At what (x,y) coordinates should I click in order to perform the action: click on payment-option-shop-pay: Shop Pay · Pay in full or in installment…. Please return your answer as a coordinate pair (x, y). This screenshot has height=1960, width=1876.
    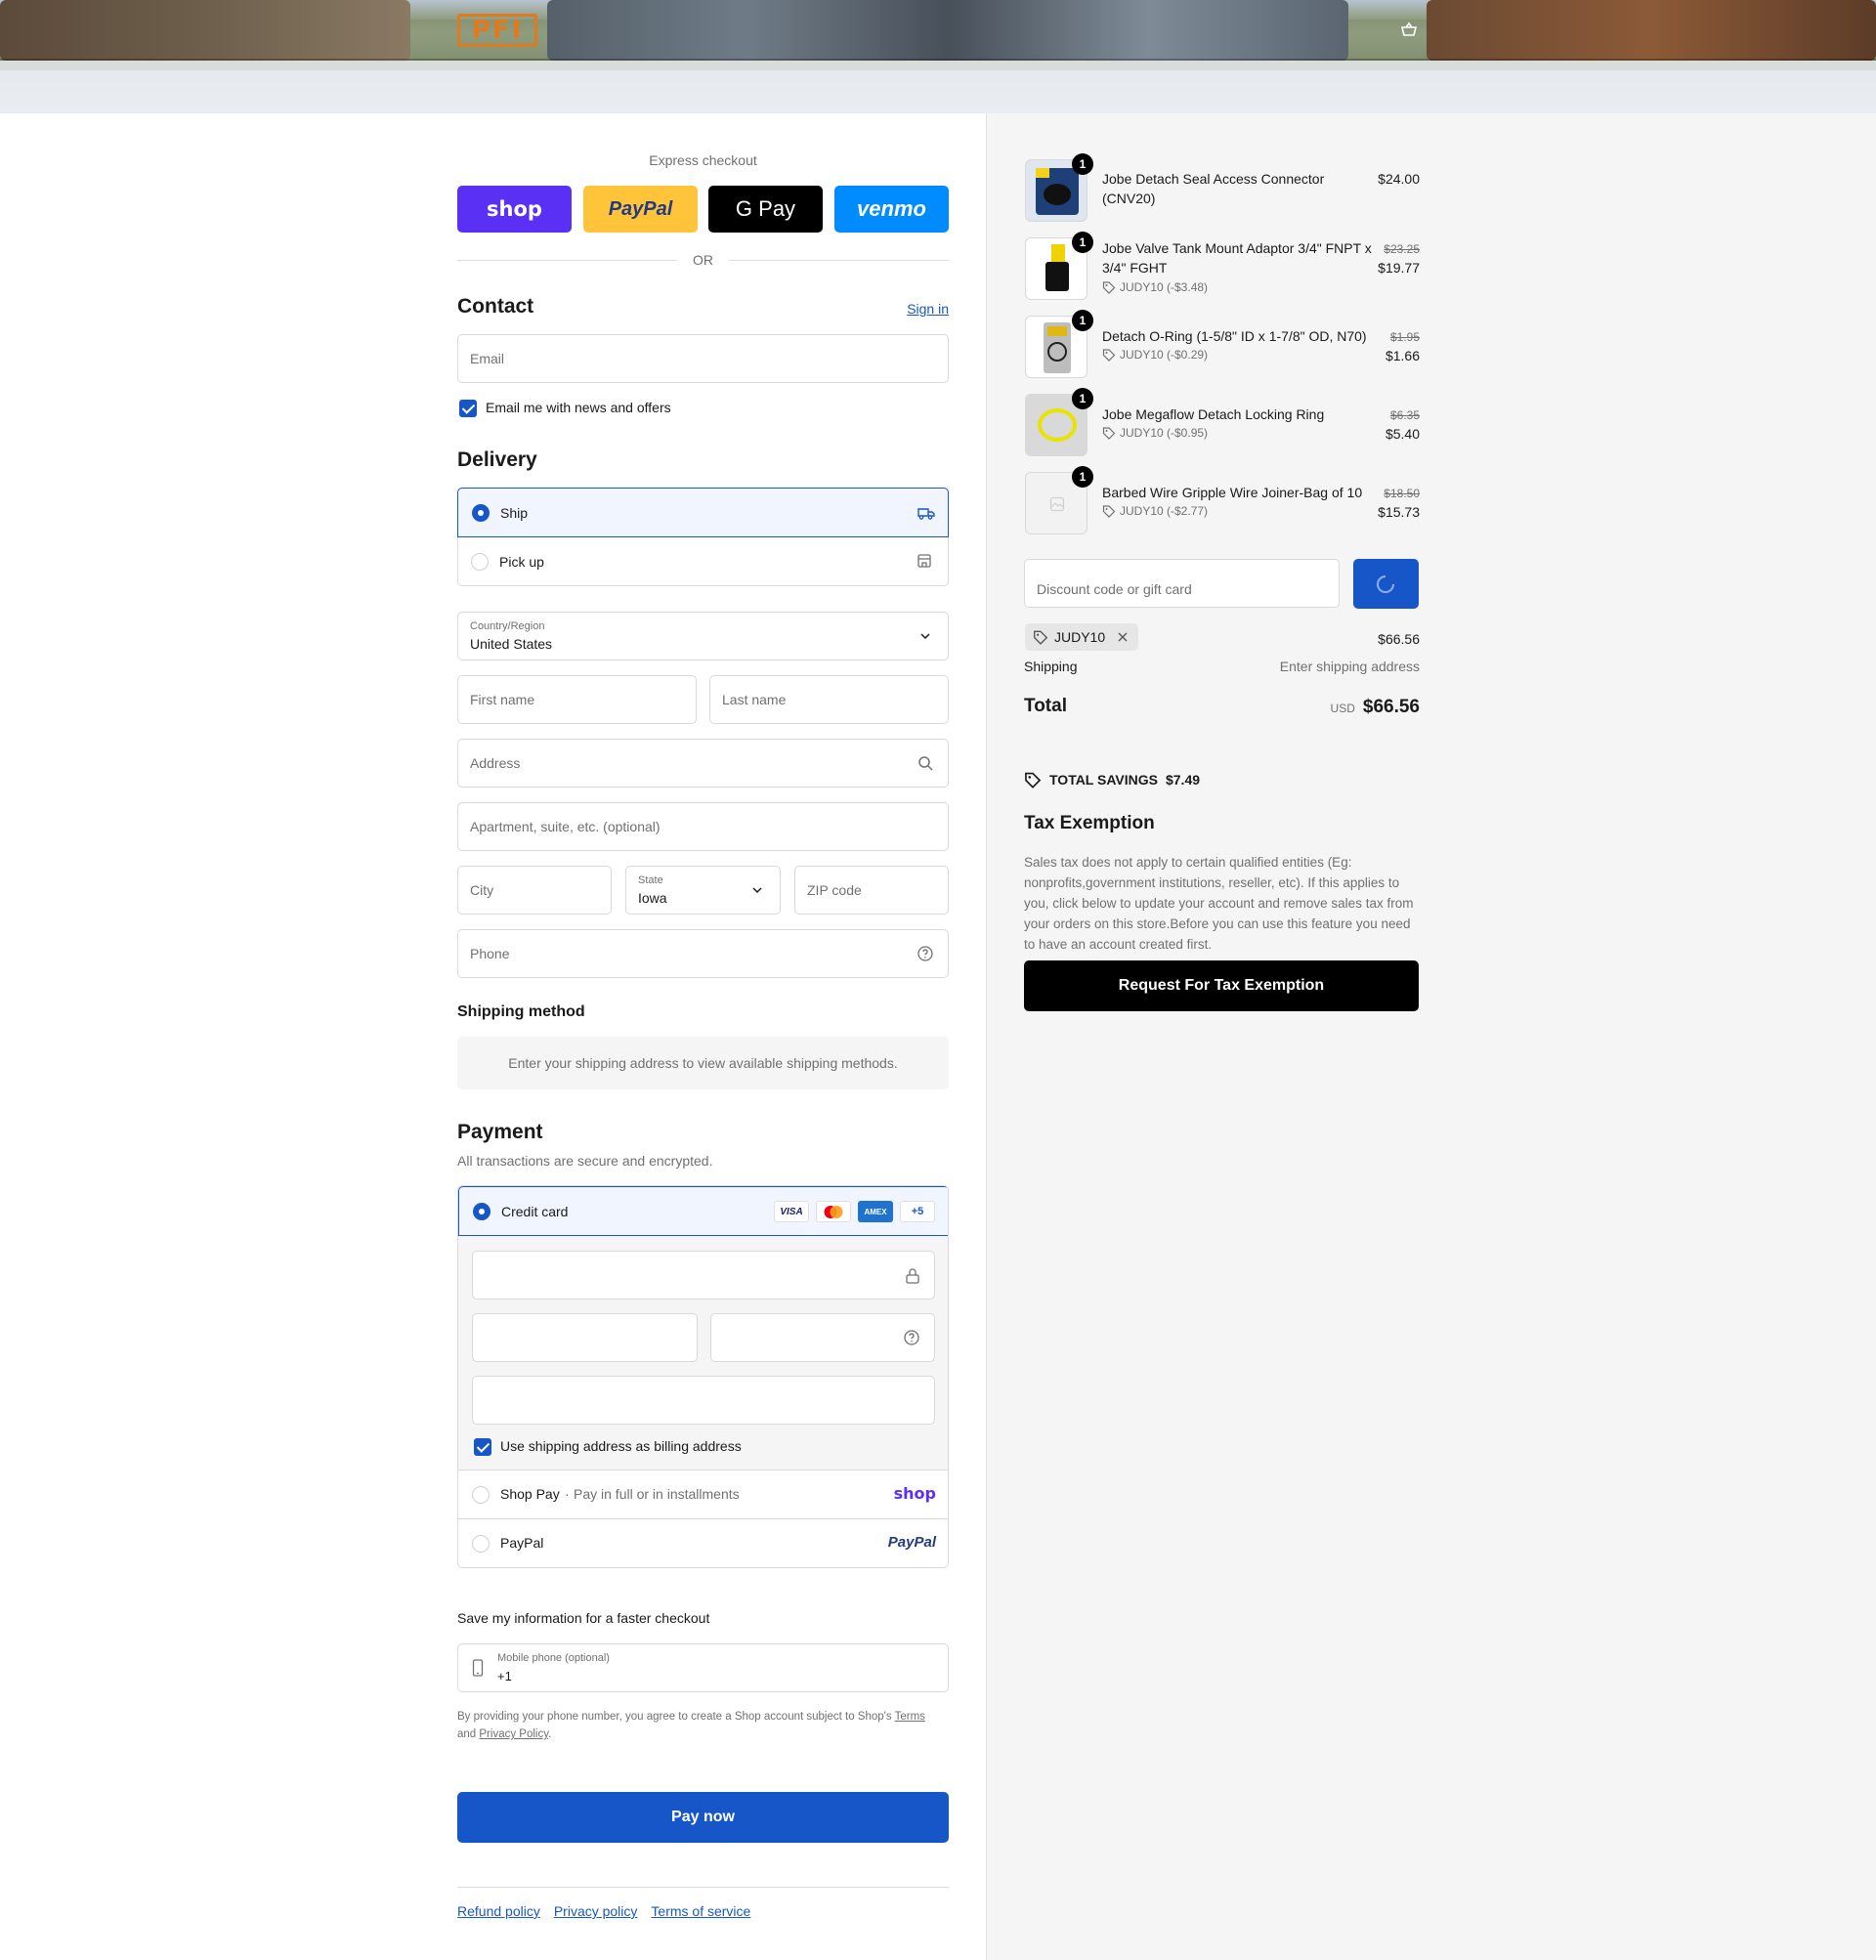
    Looking at the image, I should click on (703, 1494).